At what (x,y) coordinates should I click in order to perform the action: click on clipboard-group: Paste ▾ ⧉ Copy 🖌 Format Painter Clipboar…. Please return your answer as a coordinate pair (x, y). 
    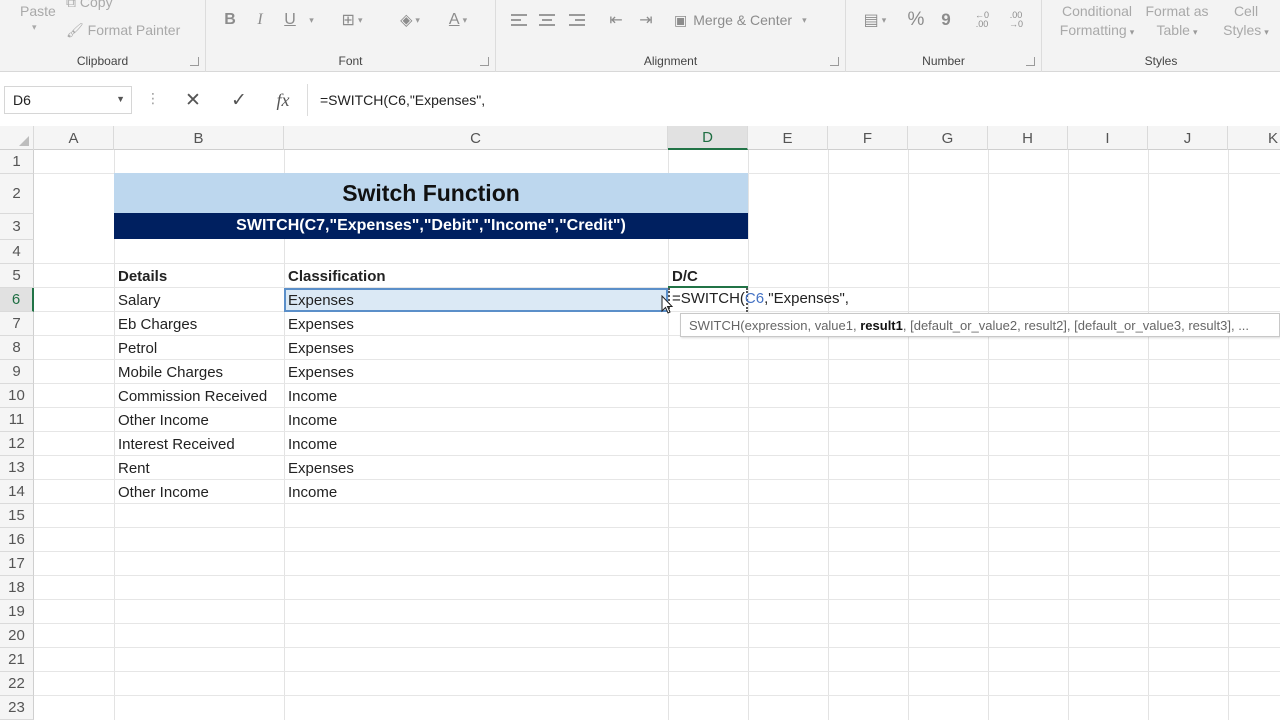
    Looking at the image, I should click on (103, 36).